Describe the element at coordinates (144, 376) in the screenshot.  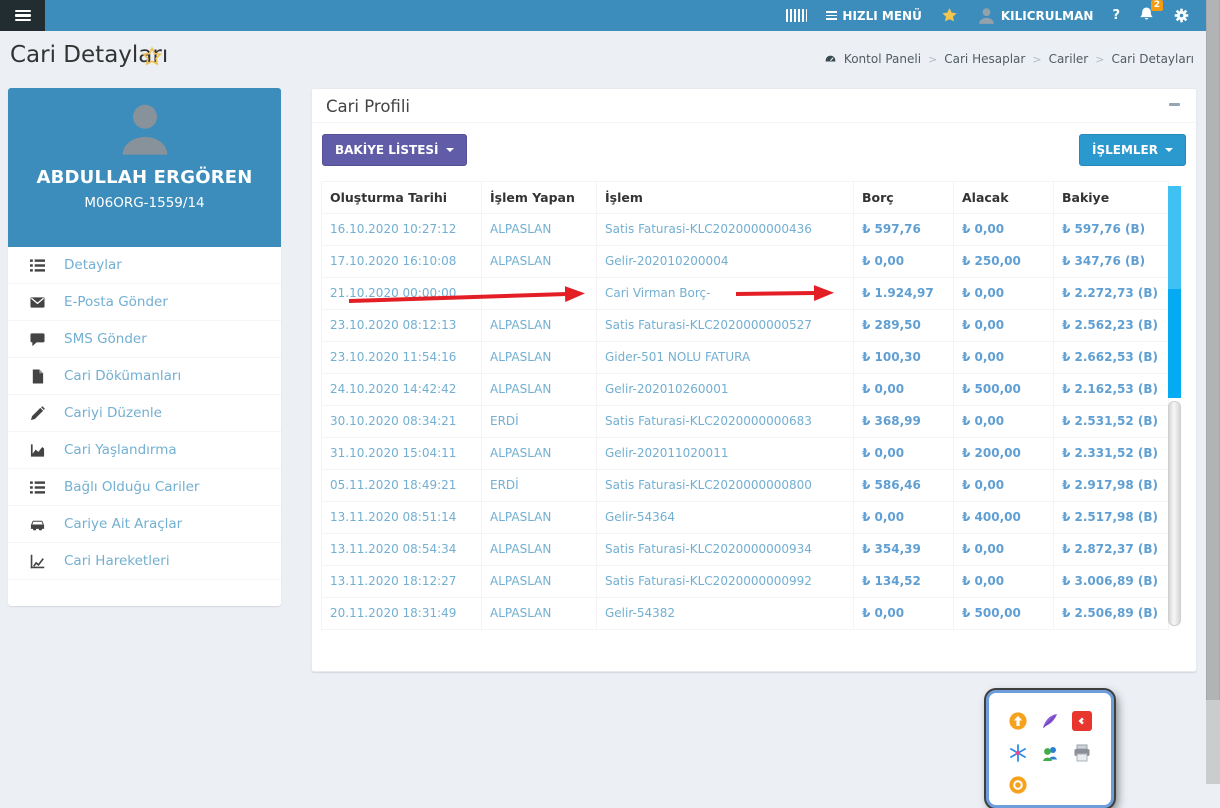
I see `sidebar-item-cari-dokumanlari: Cari Dökümanları` at that location.